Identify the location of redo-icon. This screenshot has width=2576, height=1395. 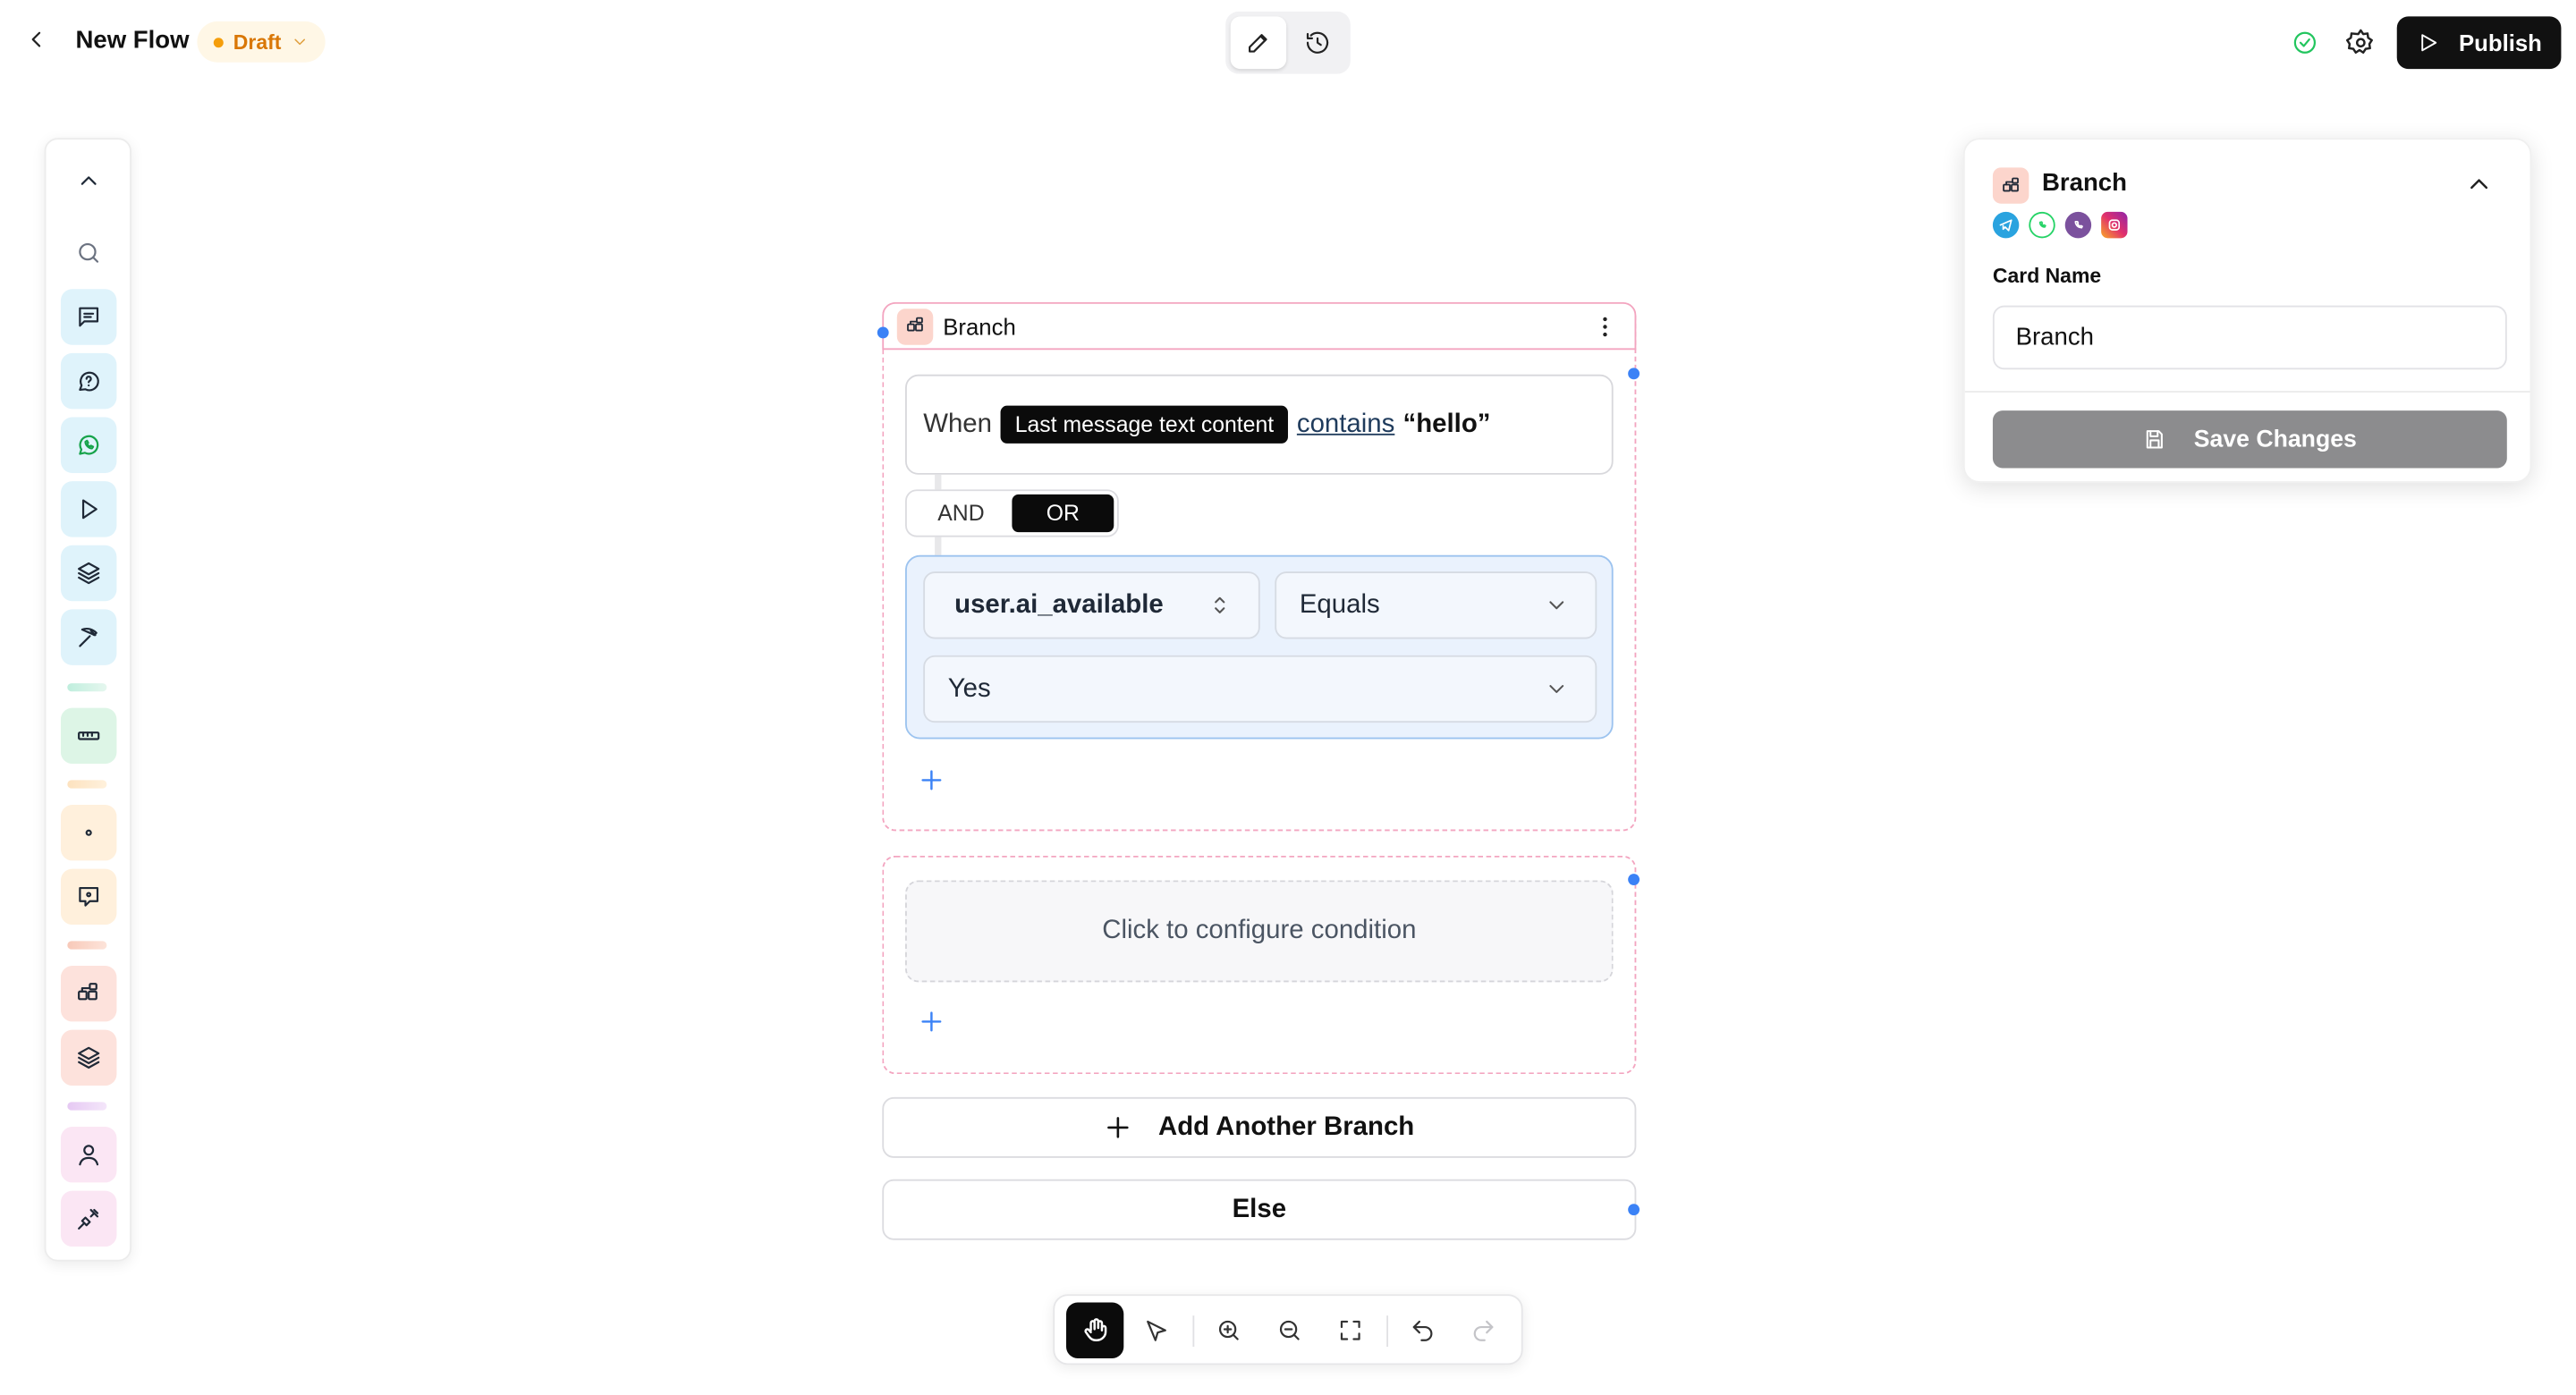
(1482, 1330).